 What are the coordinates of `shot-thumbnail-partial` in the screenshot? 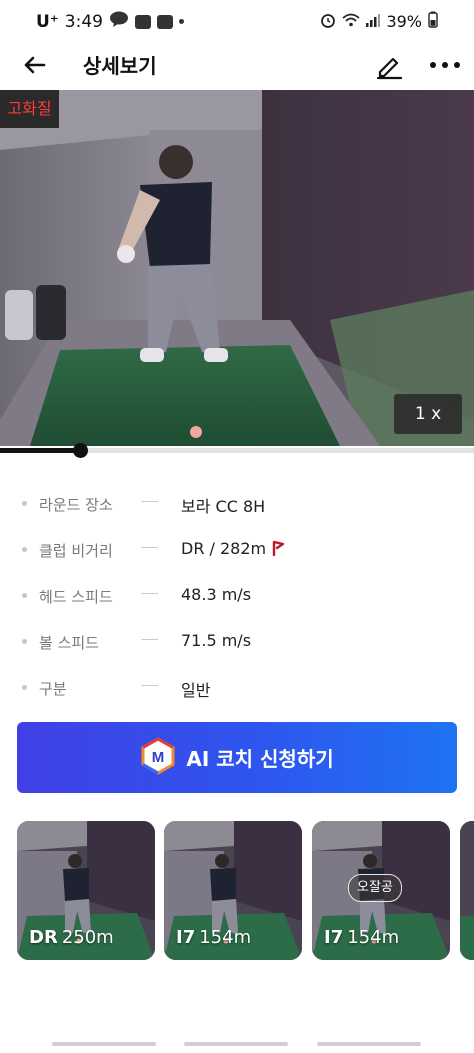 It's located at (467, 890).